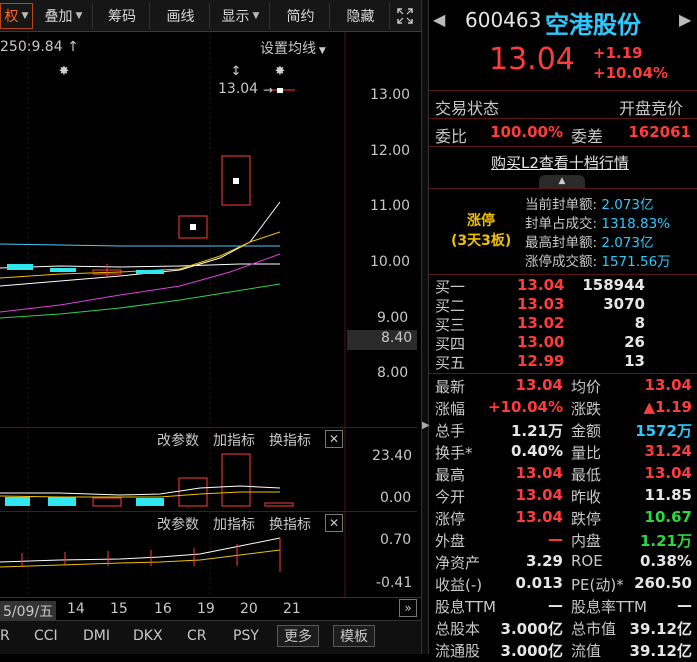 This screenshot has width=697, height=662. Describe the element at coordinates (562, 181) in the screenshot. I see `chevron-up-icon: ▲` at that location.